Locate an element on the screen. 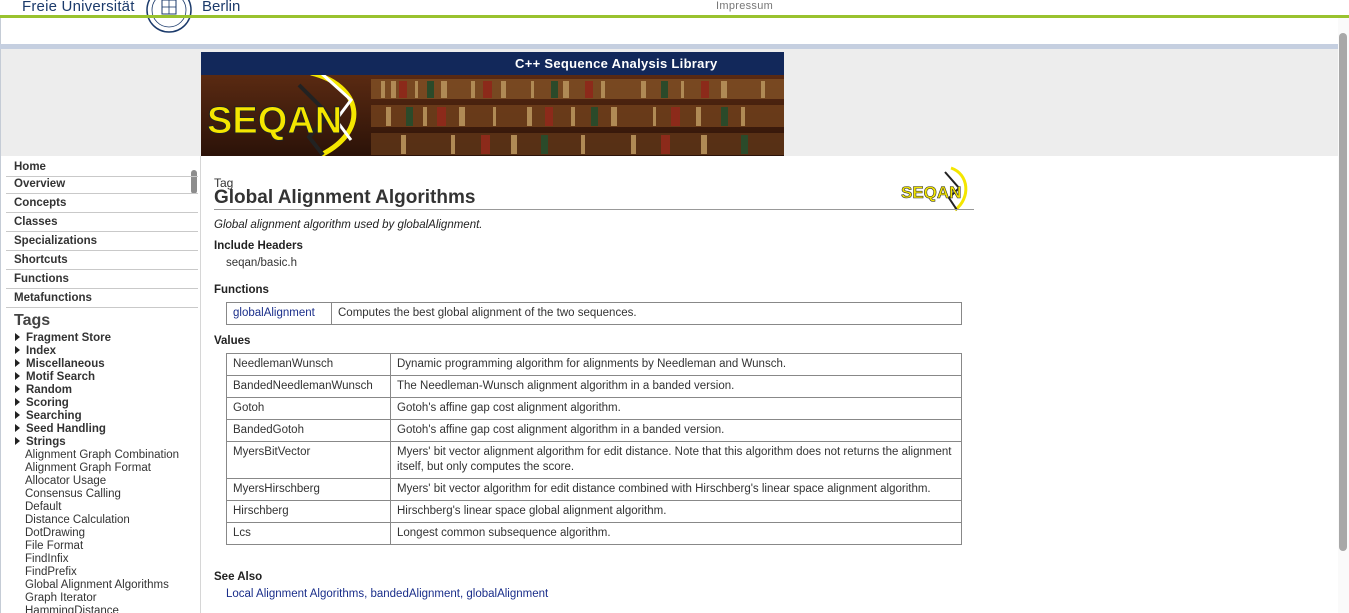  university-name-berlin: Berlin is located at coordinates (221, 7).